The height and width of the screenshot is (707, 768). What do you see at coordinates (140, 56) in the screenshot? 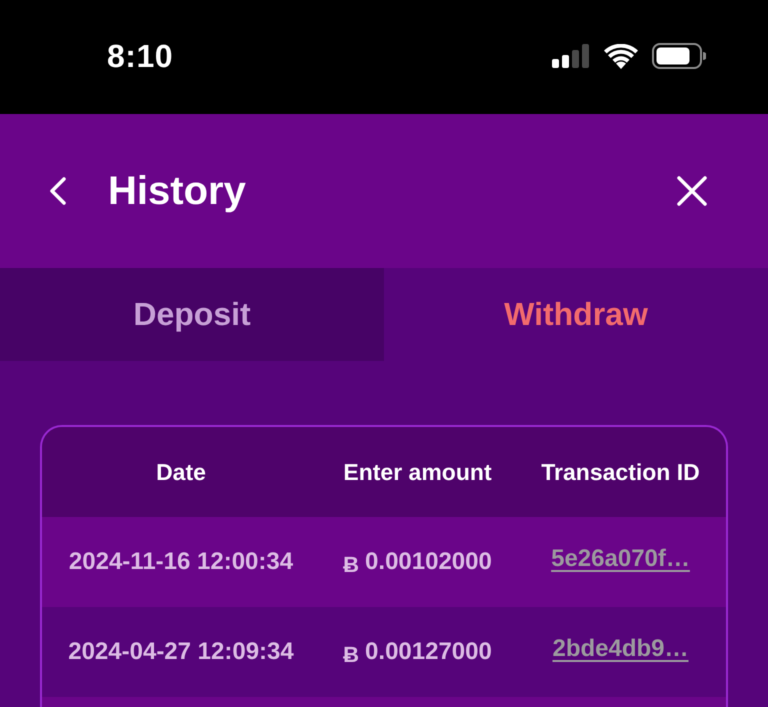
I see `status-time: 8:10` at bounding box center [140, 56].